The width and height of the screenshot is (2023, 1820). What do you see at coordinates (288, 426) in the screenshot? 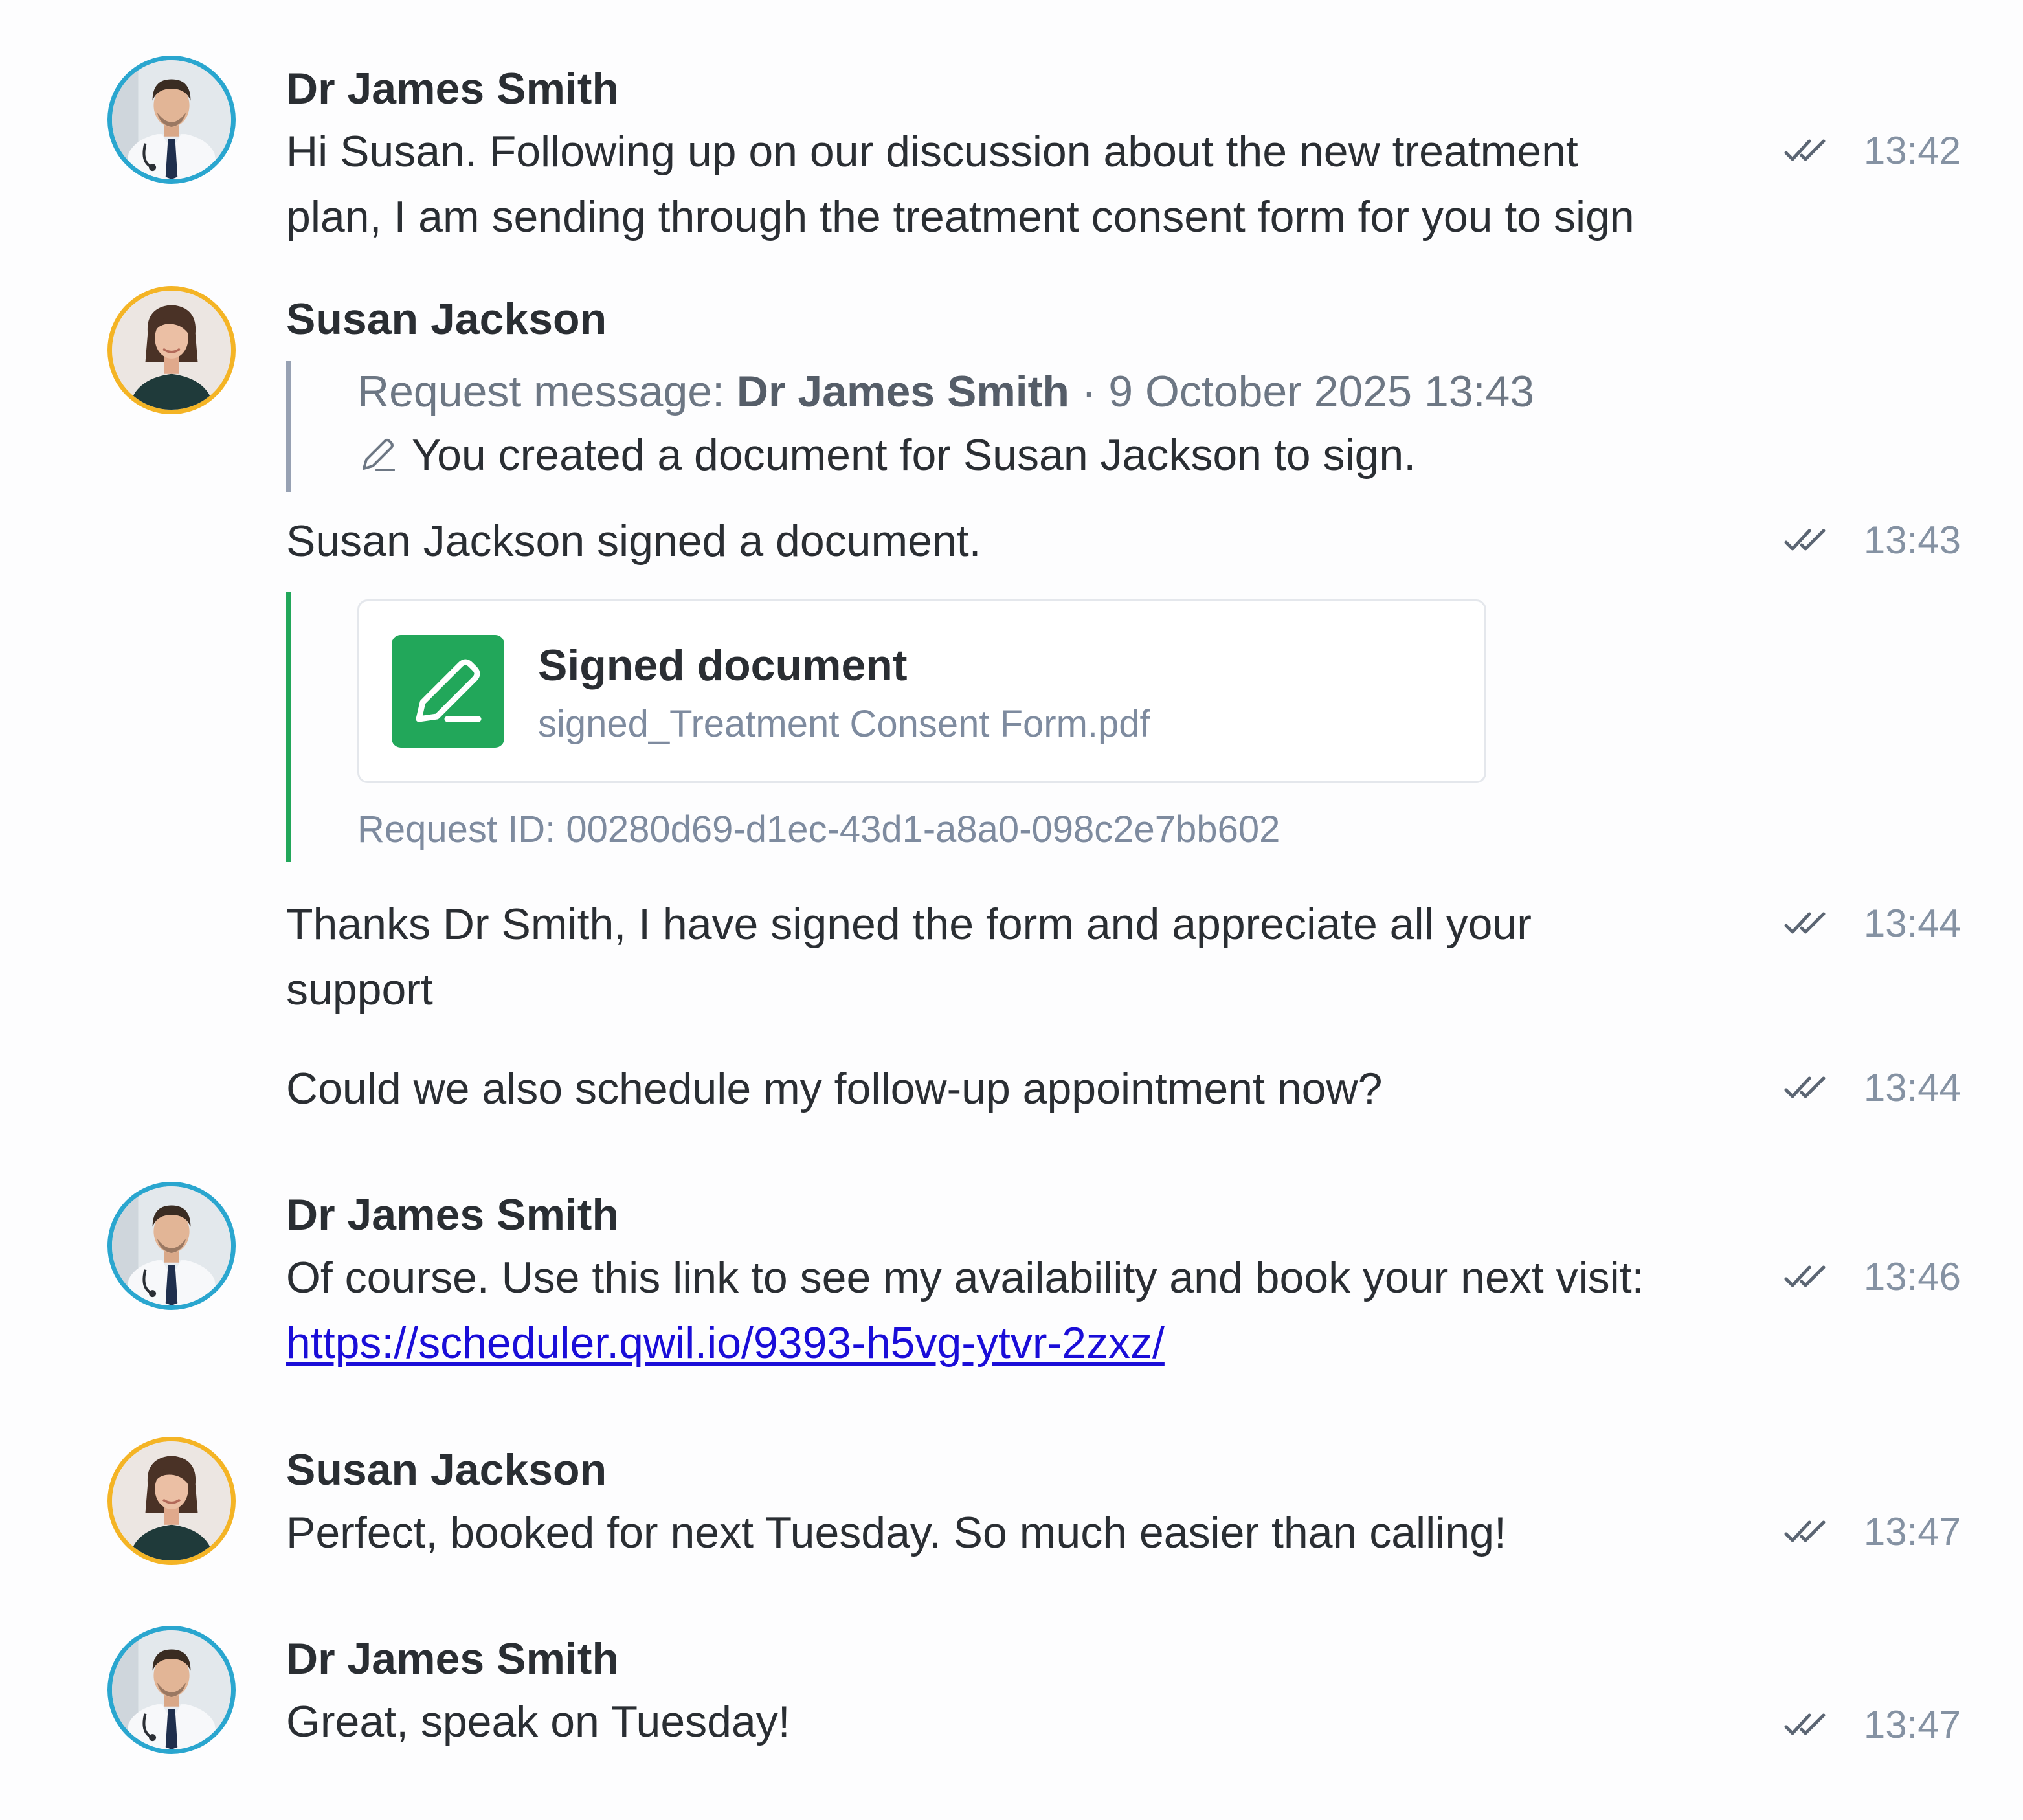
I see `quote-bar` at bounding box center [288, 426].